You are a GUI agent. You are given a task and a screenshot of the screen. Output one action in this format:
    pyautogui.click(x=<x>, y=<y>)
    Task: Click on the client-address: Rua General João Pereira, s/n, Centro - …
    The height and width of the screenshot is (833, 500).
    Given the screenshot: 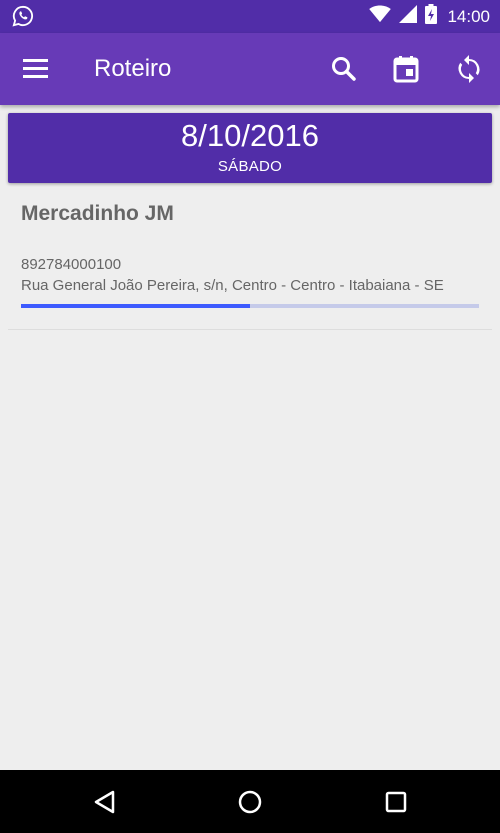 What is the action you would take?
    pyautogui.click(x=232, y=285)
    